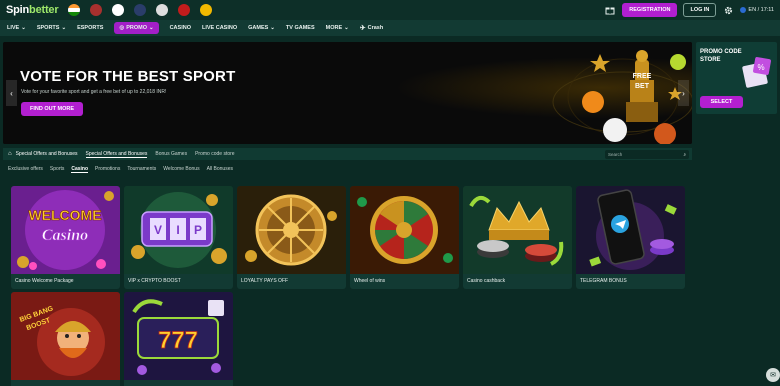  What do you see at coordinates (48, 28) in the screenshot?
I see `nav-sports-label: SPORTS` at bounding box center [48, 28].